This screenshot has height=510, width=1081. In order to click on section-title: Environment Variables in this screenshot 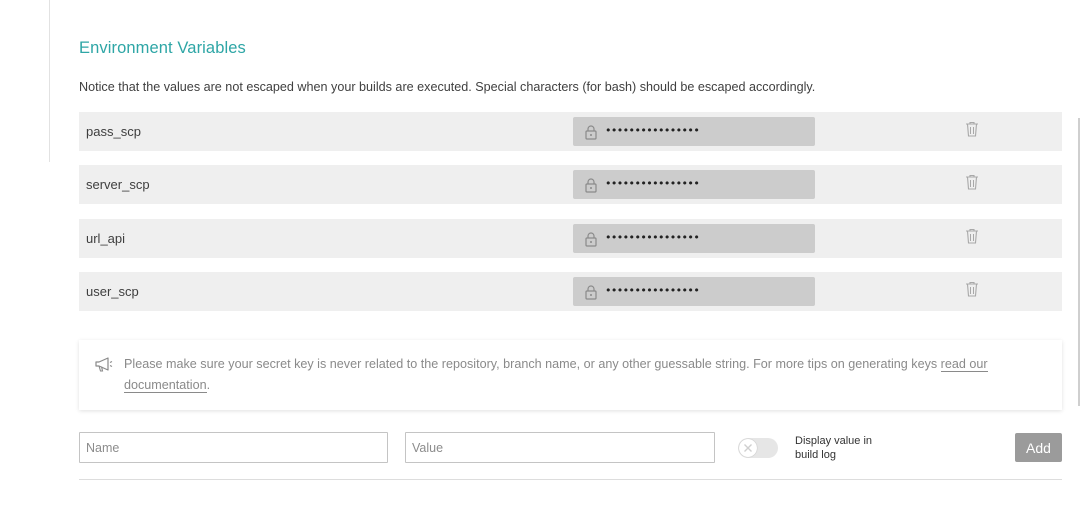, I will do `click(162, 48)`.